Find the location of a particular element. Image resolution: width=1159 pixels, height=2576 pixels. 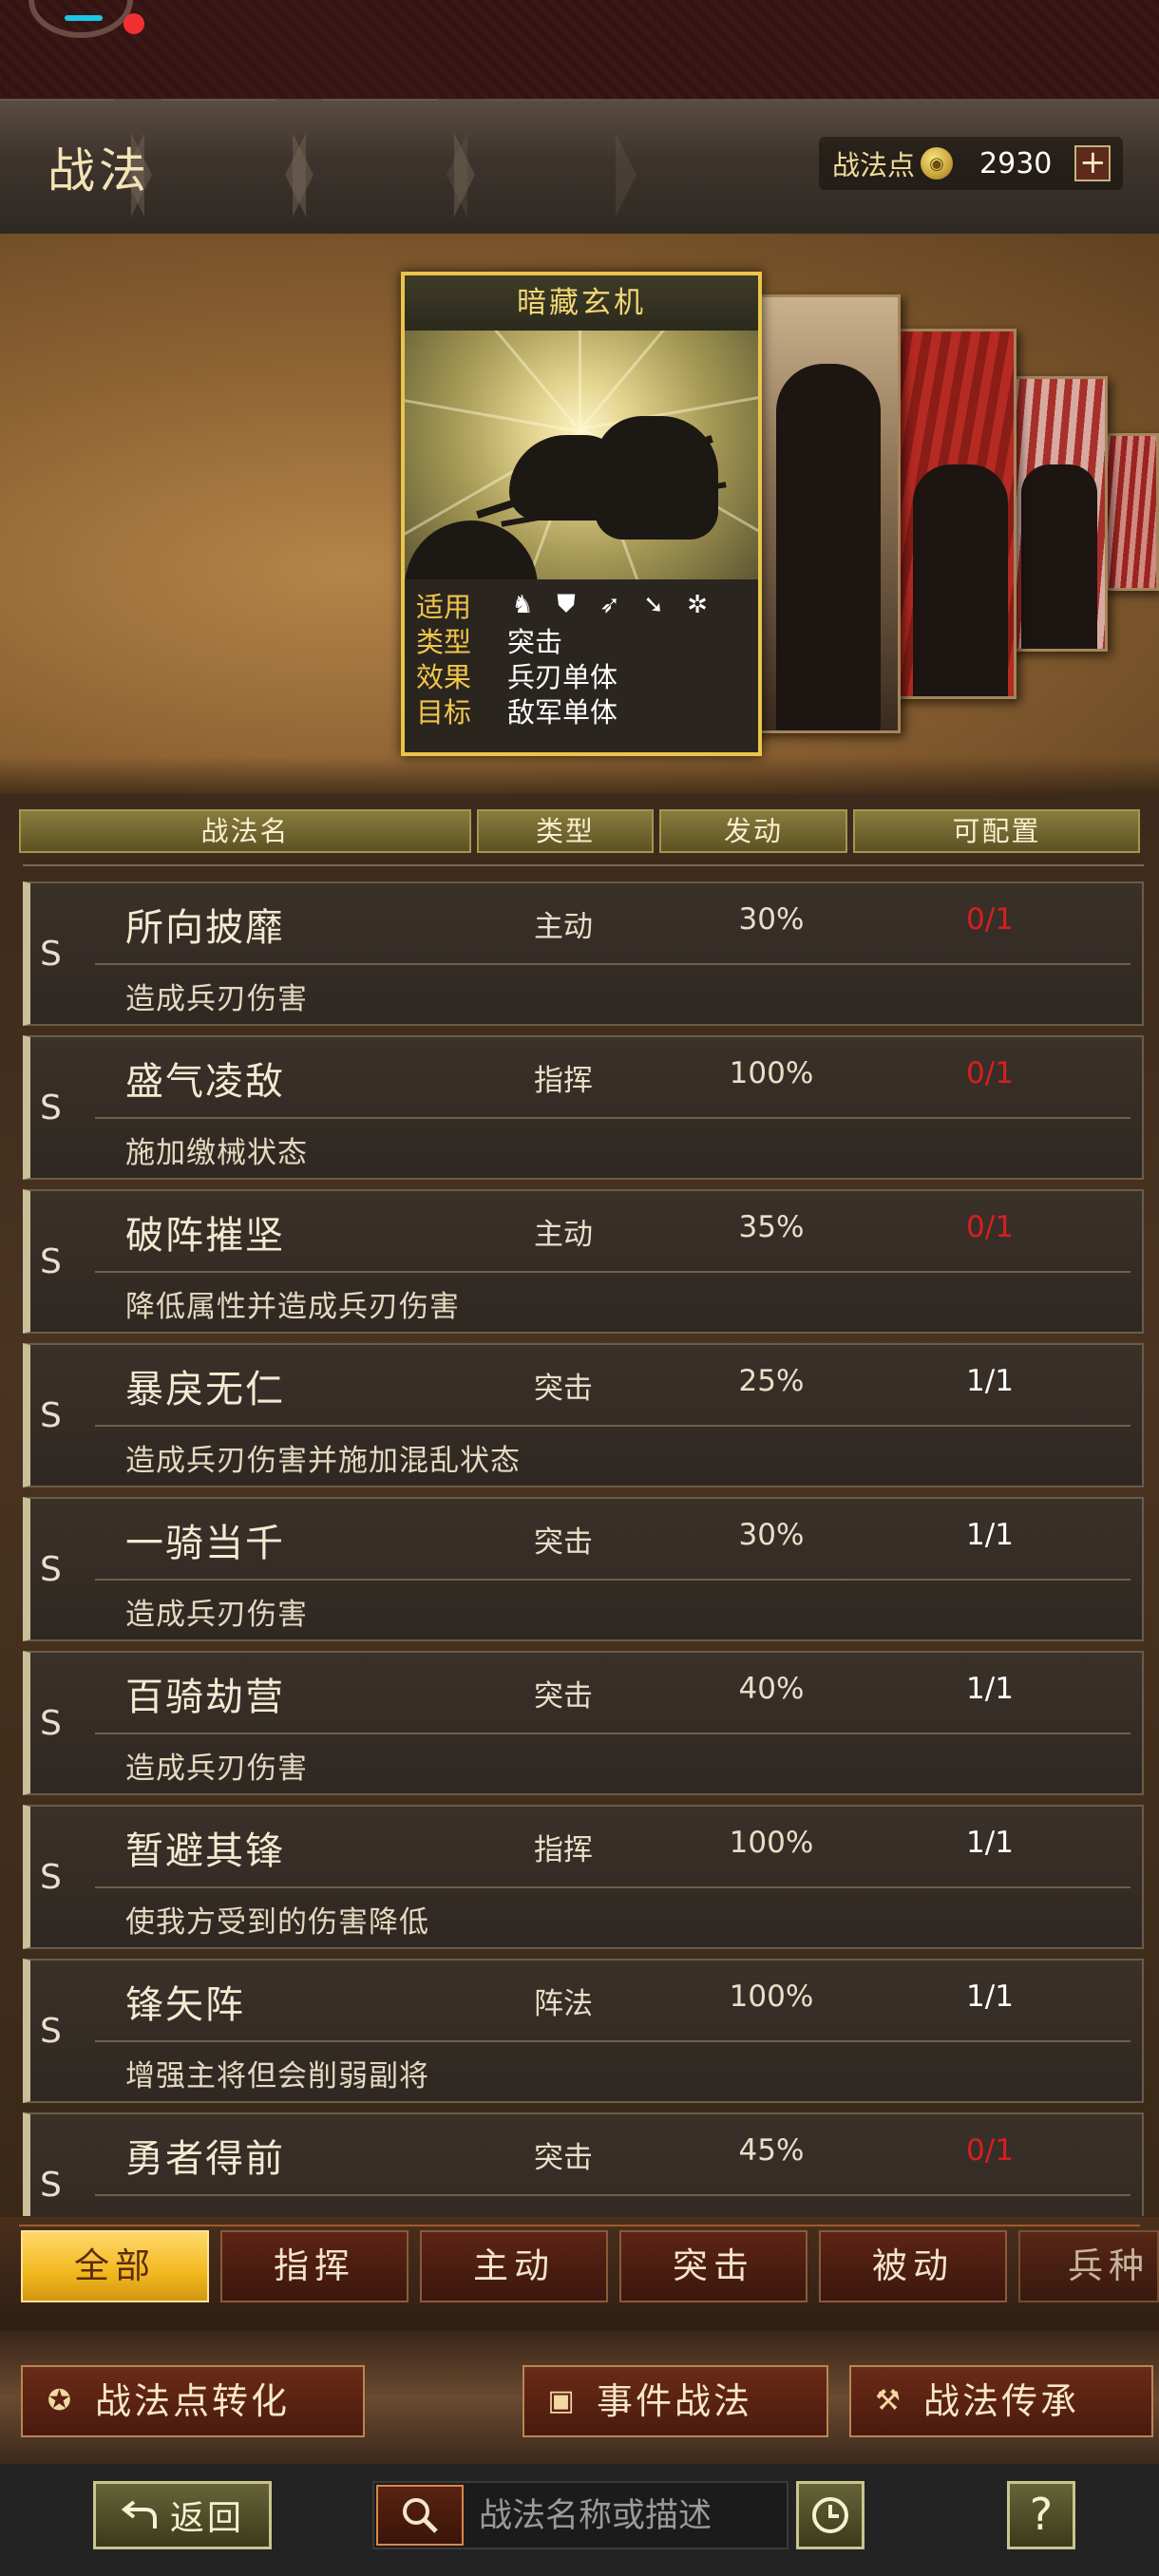

tactic-row: S 一骑当千 突击 30% 1/1 造成兵刃伤害 is located at coordinates (583, 1569).